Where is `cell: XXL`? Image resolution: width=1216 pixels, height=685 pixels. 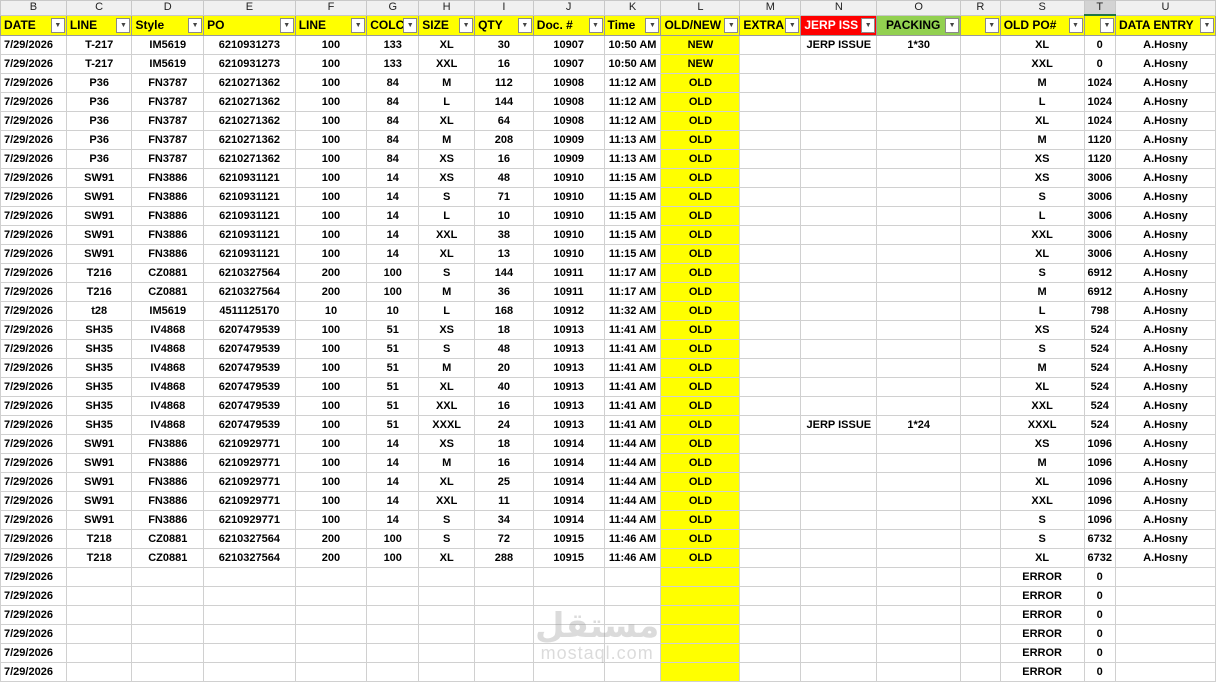
cell: XXL is located at coordinates (1042, 235).